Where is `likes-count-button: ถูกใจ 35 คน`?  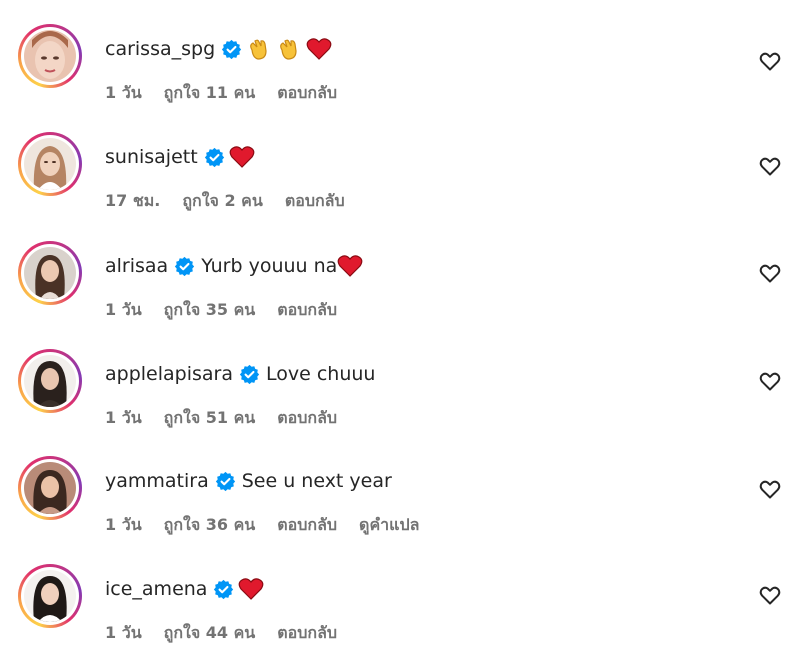 likes-count-button: ถูกใจ 35 คน is located at coordinates (210, 310).